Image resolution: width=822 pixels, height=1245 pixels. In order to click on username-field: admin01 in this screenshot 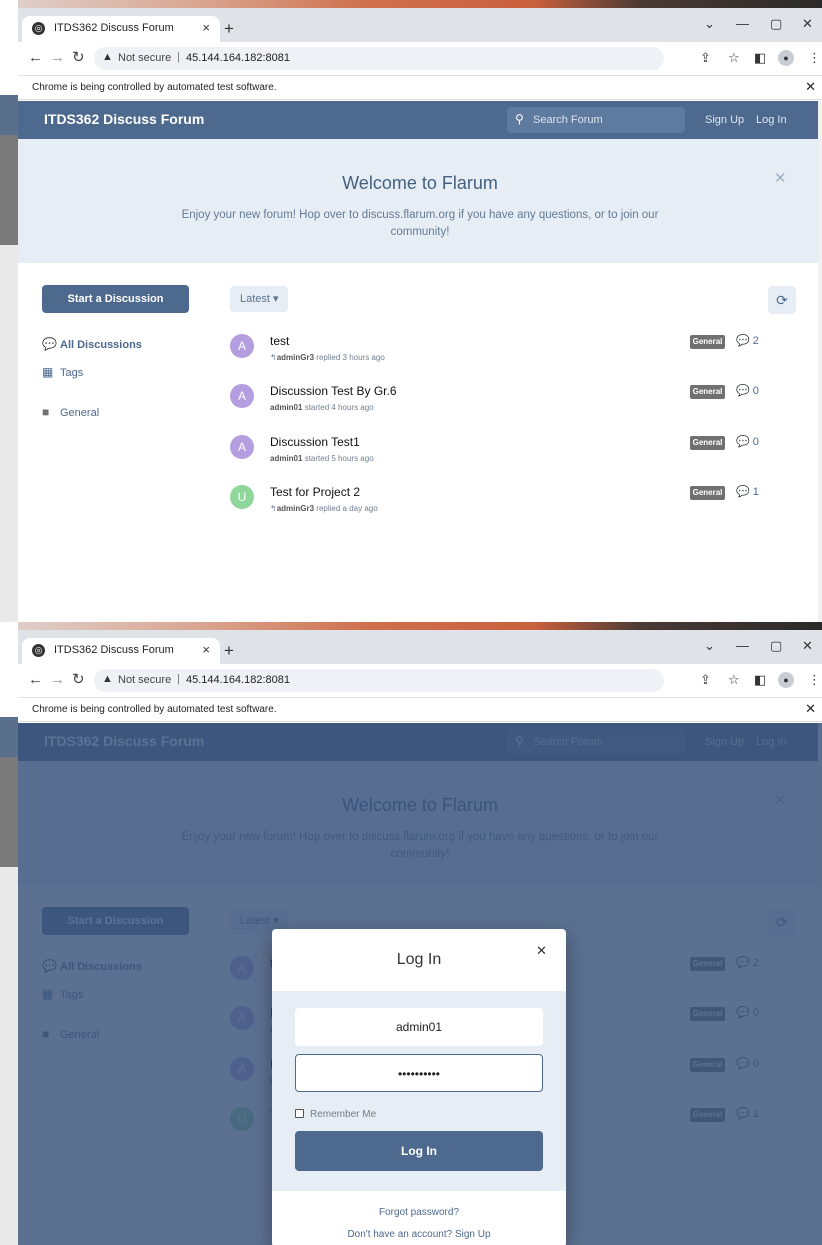, I will do `click(419, 1027)`.